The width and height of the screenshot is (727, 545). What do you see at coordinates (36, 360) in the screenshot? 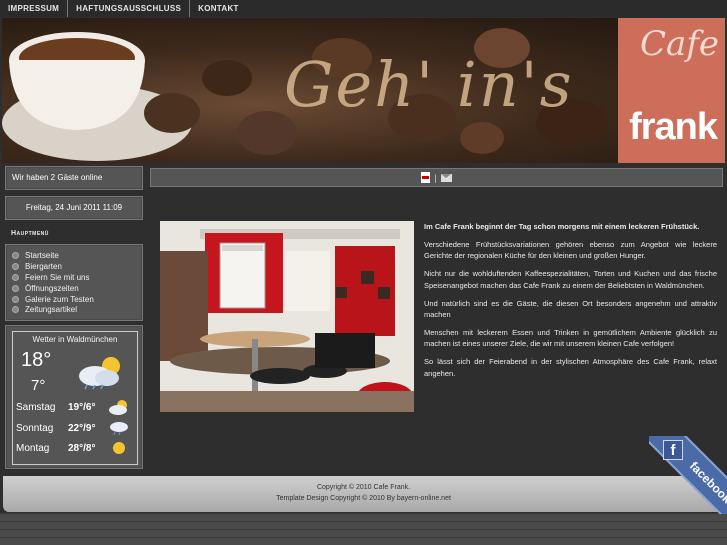
I see `current-high-temp: 18°` at bounding box center [36, 360].